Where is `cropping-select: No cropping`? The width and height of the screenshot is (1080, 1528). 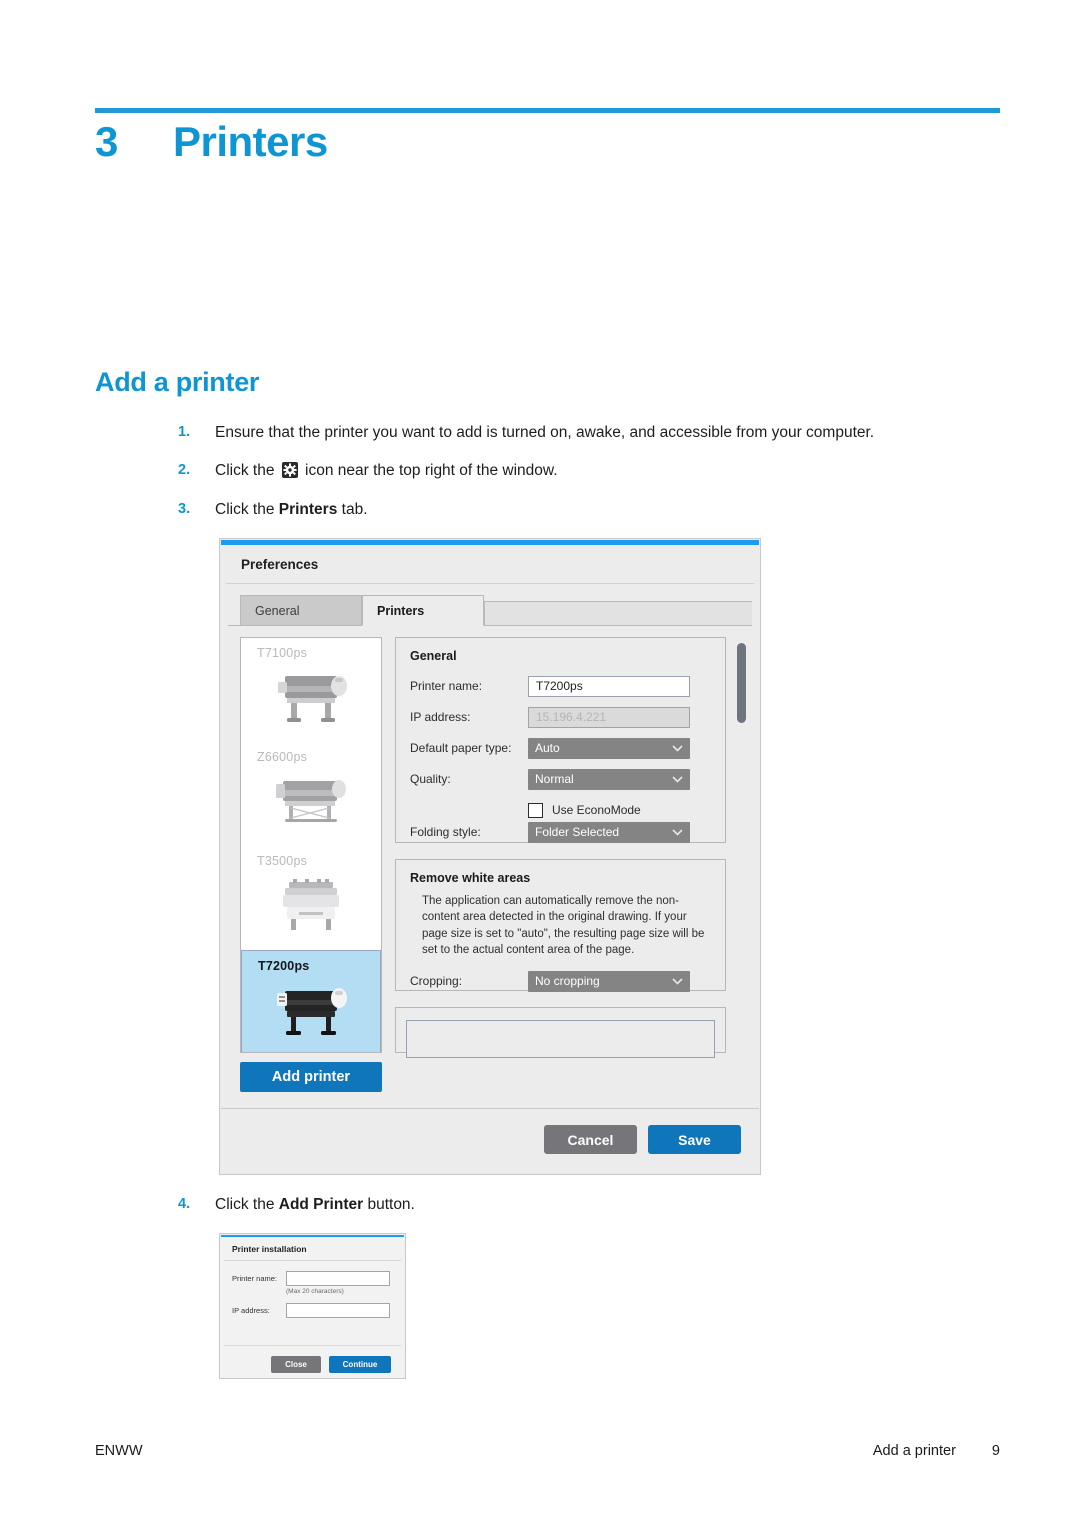 cropping-select: No cropping is located at coordinates (609, 981).